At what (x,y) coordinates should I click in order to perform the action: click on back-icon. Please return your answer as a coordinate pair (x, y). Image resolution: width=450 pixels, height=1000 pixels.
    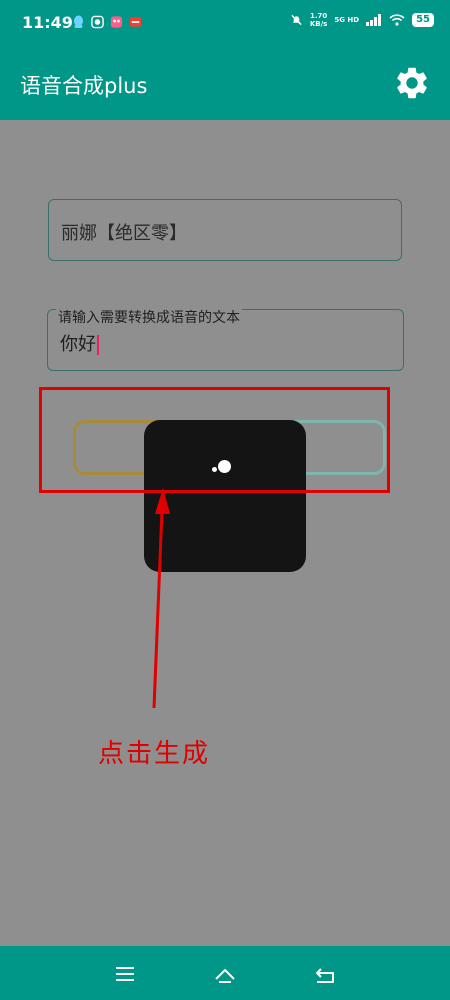
    Looking at the image, I should click on (325, 974).